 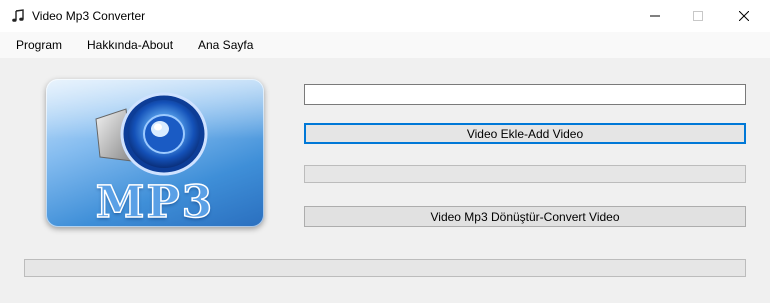 I want to click on close-icon, so click(x=744, y=16).